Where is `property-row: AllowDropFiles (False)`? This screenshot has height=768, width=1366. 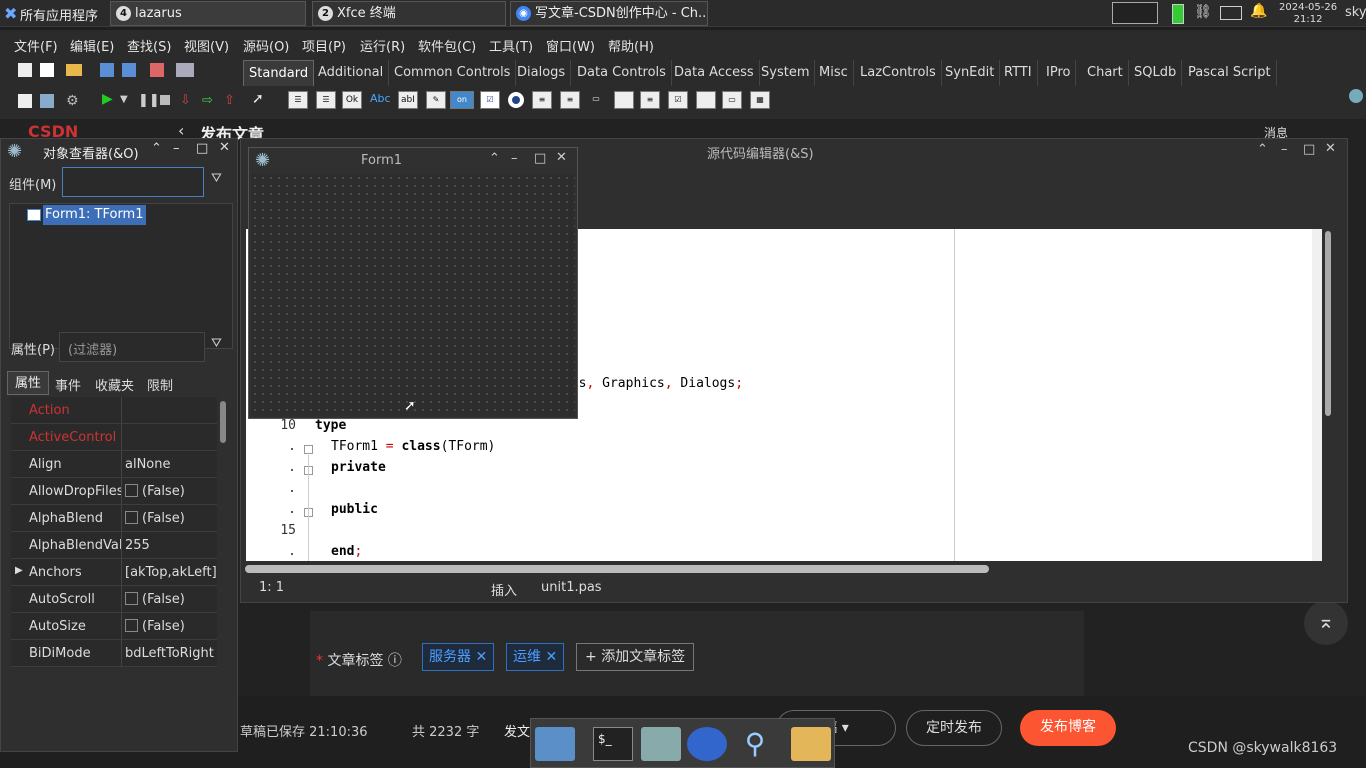 property-row: AllowDropFiles (False) is located at coordinates (114, 491).